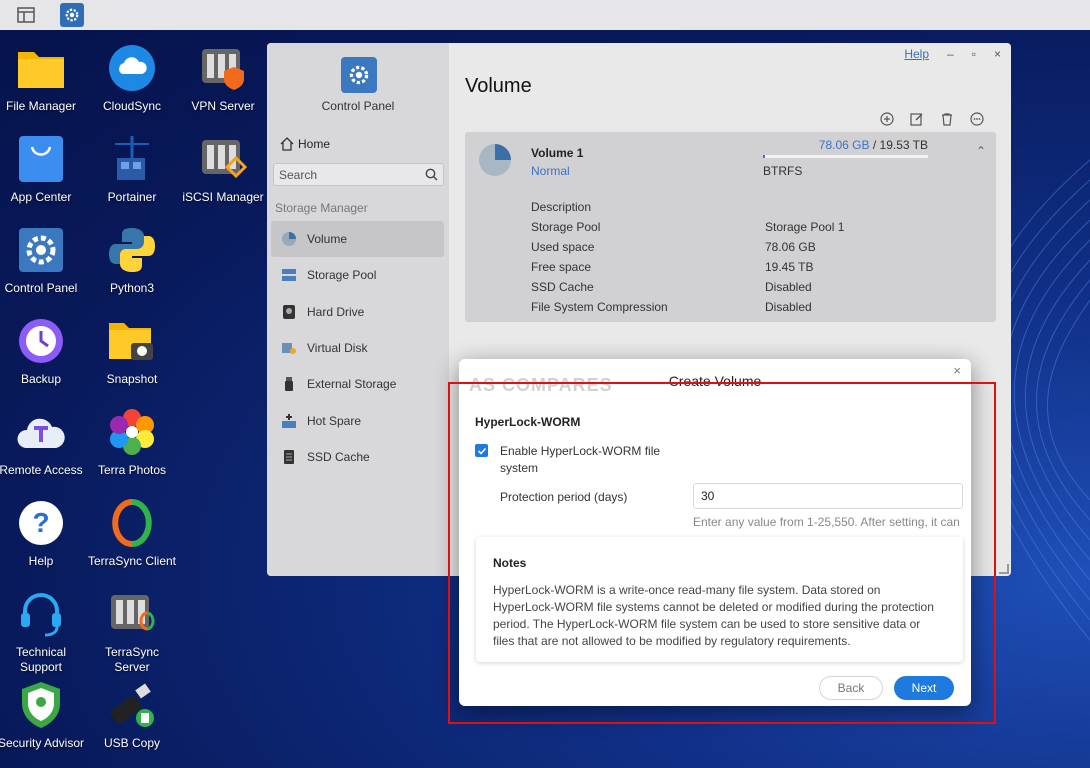 This screenshot has width=1090, height=768. Describe the element at coordinates (599, 307) in the screenshot. I see `volume-detail-key: File System Compression` at that location.